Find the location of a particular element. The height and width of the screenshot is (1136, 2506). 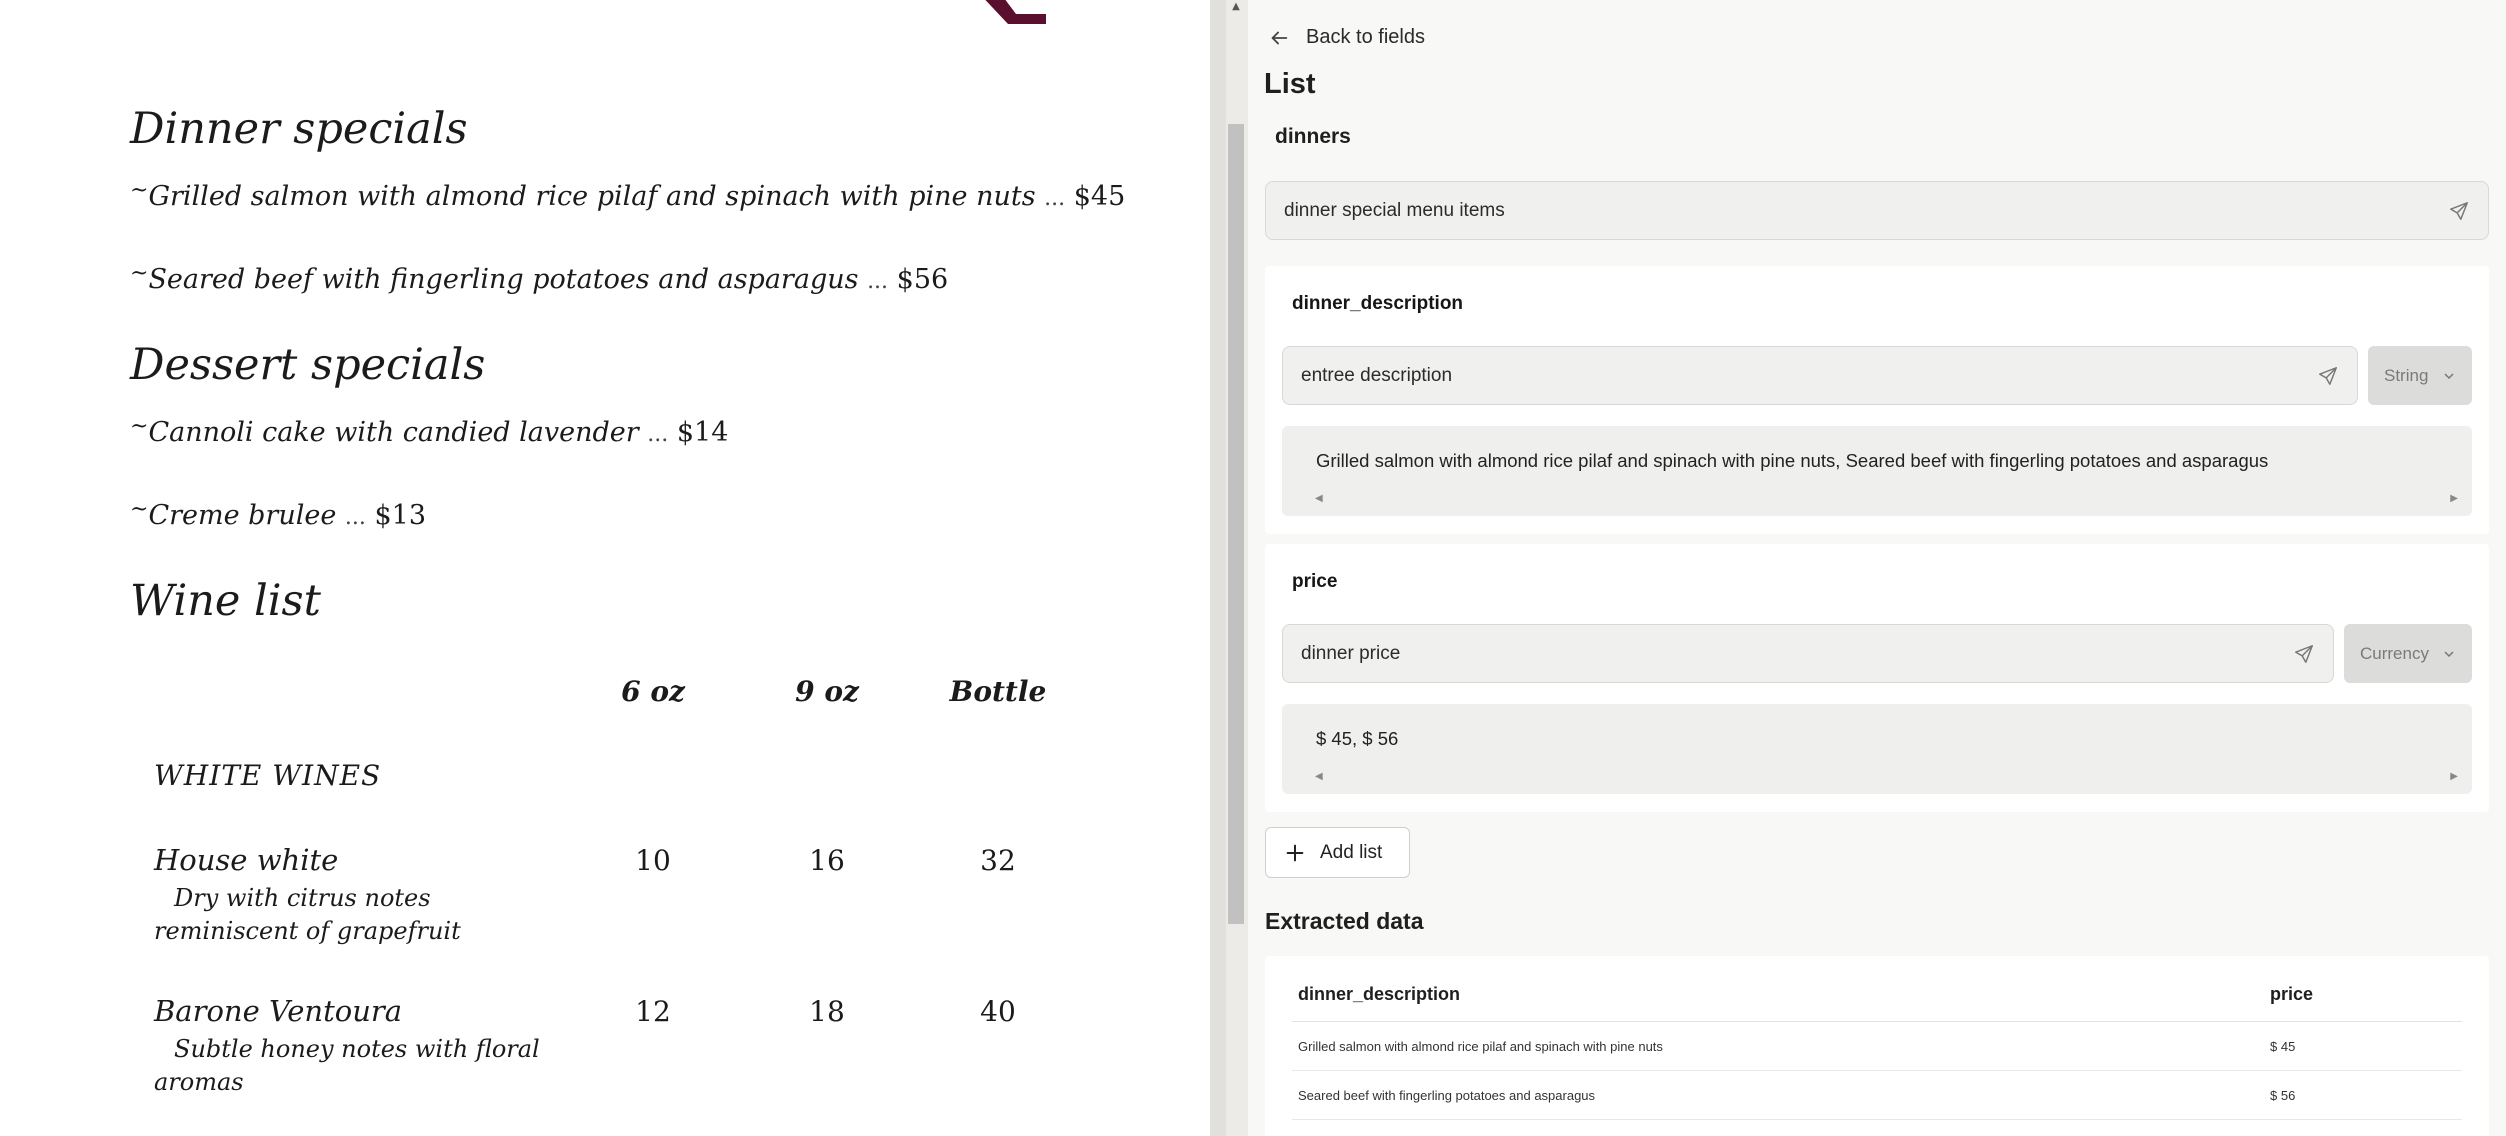

field-type-value: Currency is located at coordinates (2394, 653).